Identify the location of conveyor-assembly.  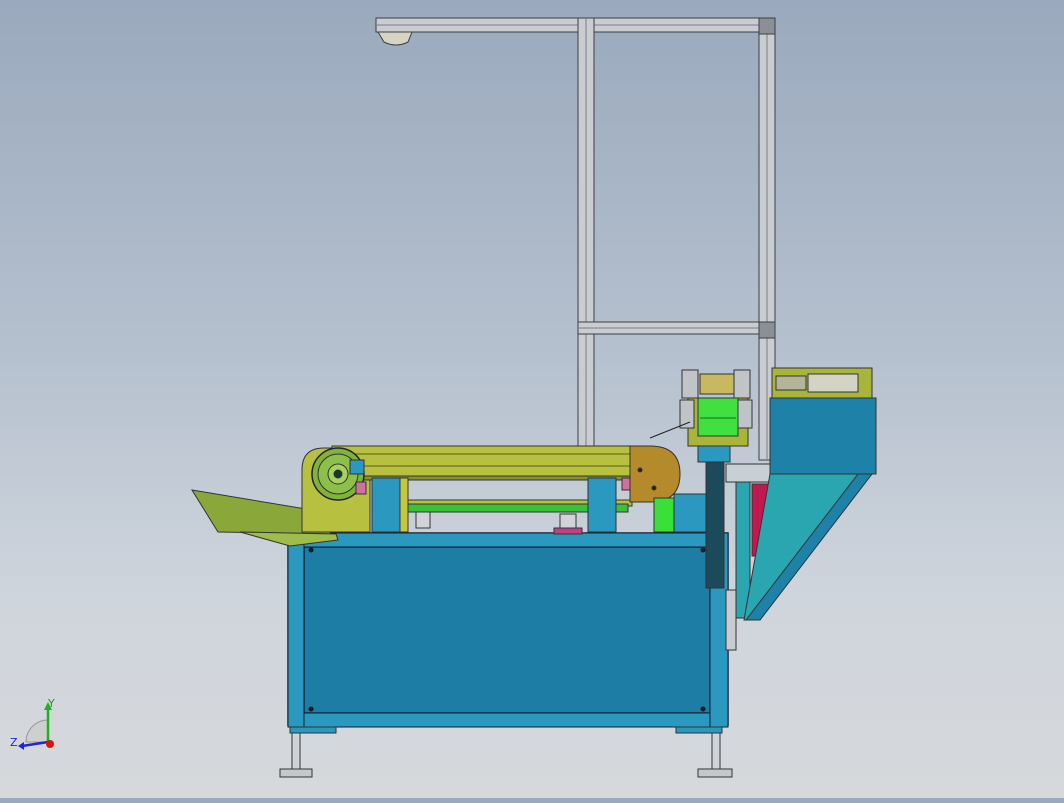
(491, 490).